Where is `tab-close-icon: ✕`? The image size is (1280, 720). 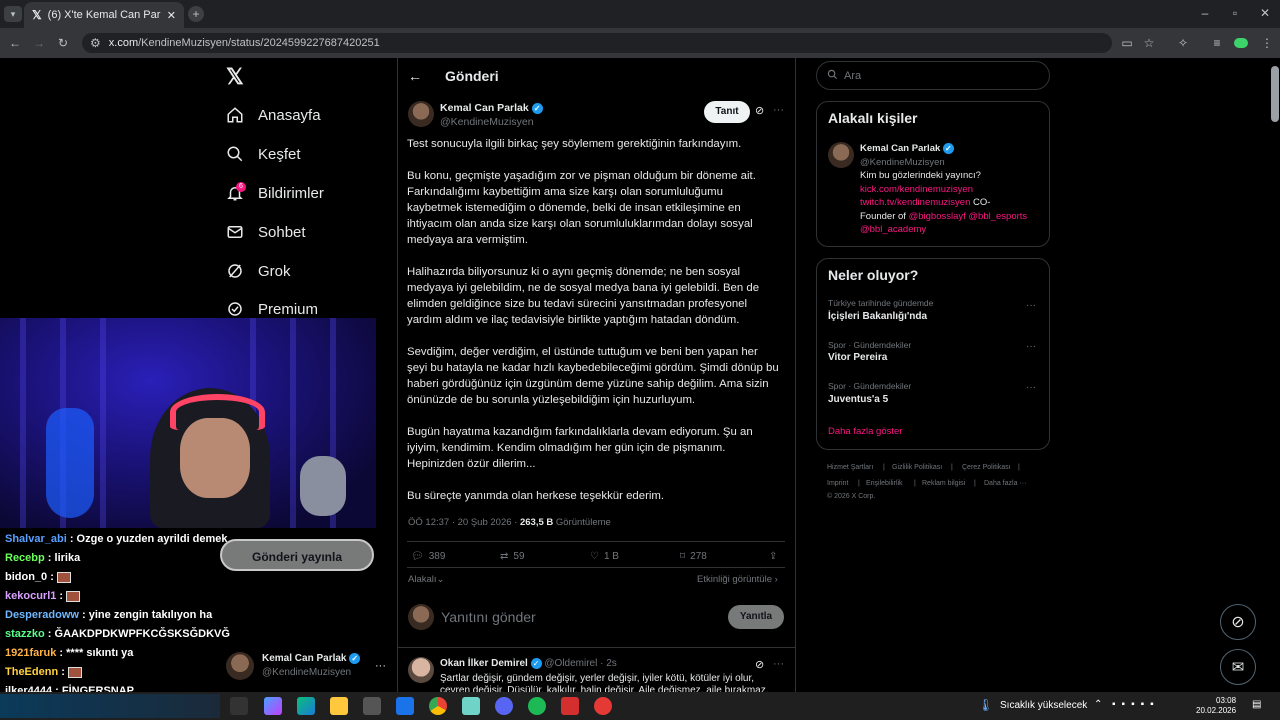
tab-close-icon: ✕ is located at coordinates (171, 15).